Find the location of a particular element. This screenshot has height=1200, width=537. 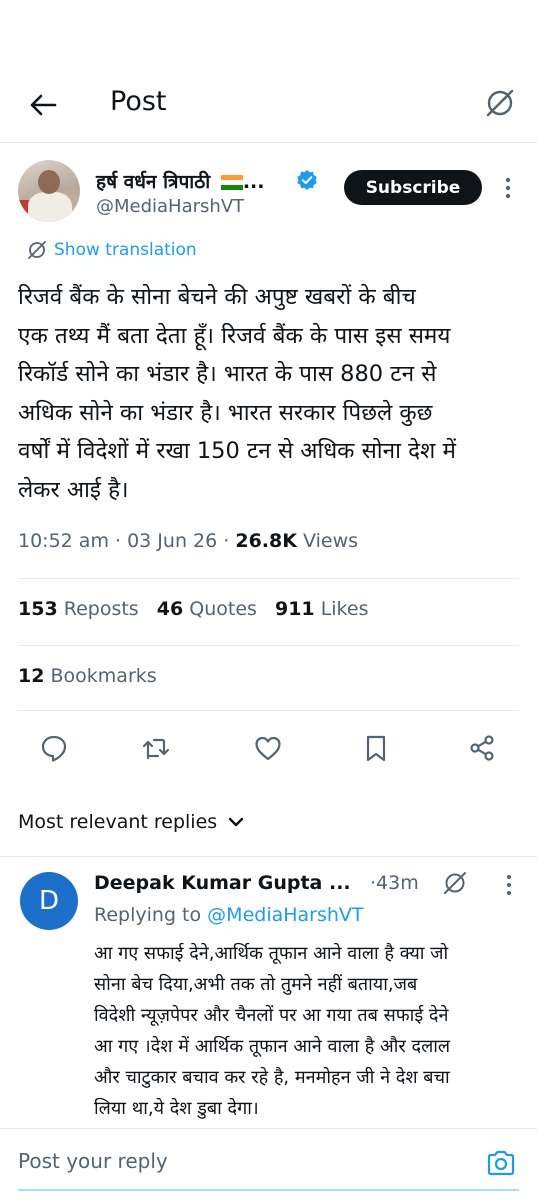

india-flag-icon is located at coordinates (231, 182).